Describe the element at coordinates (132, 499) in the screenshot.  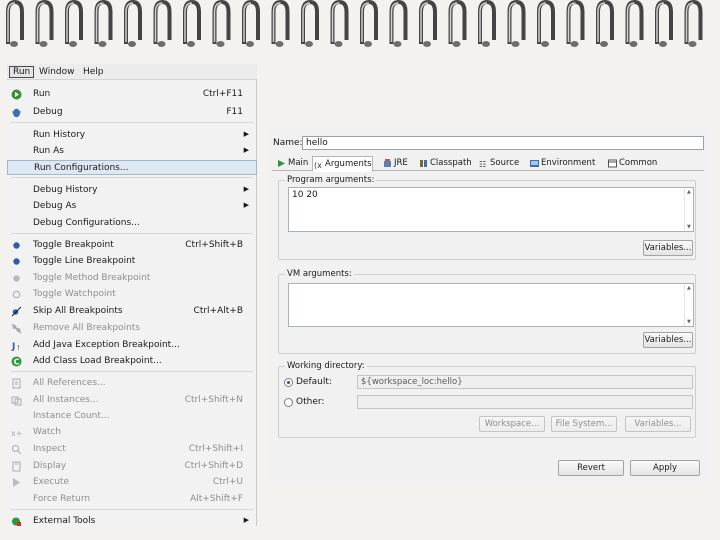
I see `menu-item-force-return: Force Return Alt+Shift+F` at that location.